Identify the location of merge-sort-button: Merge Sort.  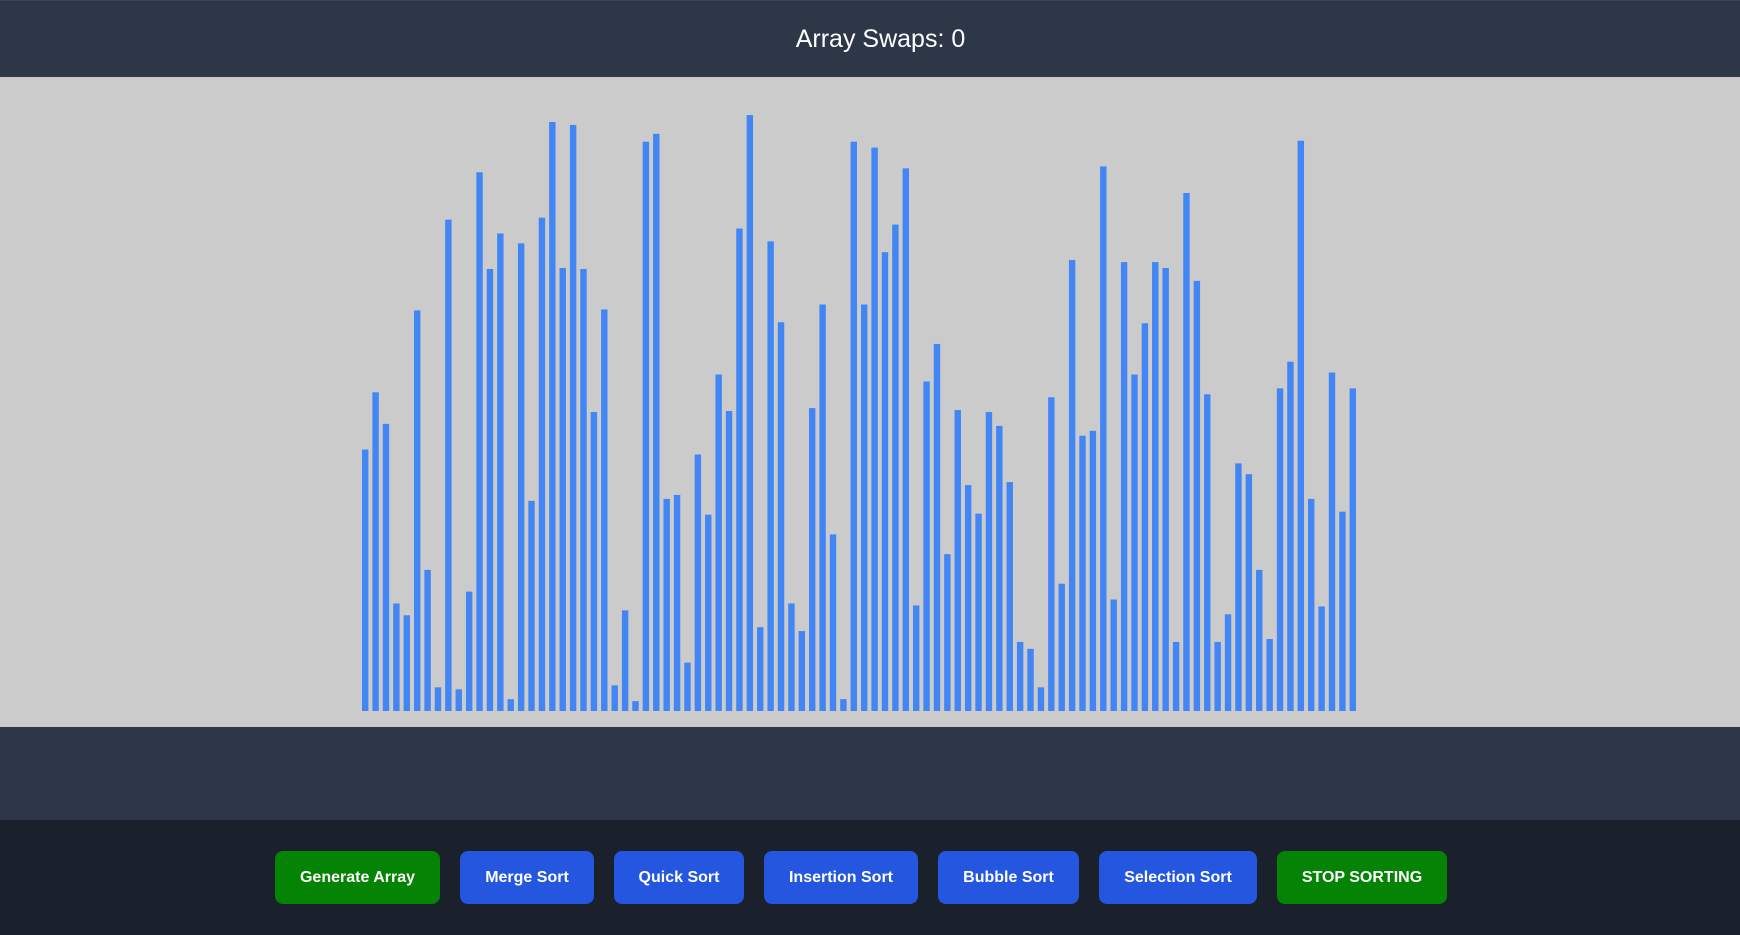
(527, 877).